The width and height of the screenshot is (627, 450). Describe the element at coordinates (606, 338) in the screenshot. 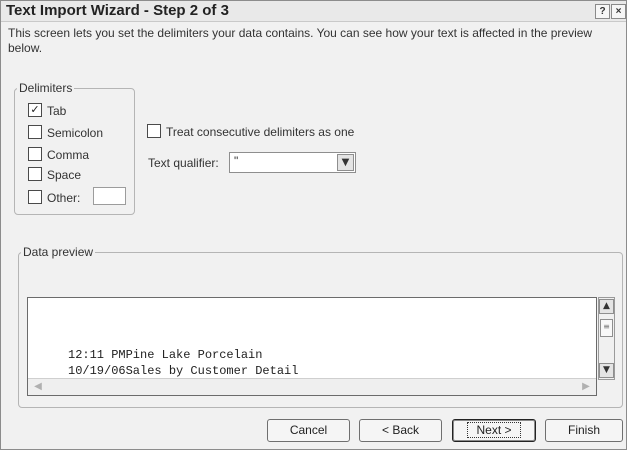

I see `vertical-scrollbar: ▲ ≡ ▼` at that location.